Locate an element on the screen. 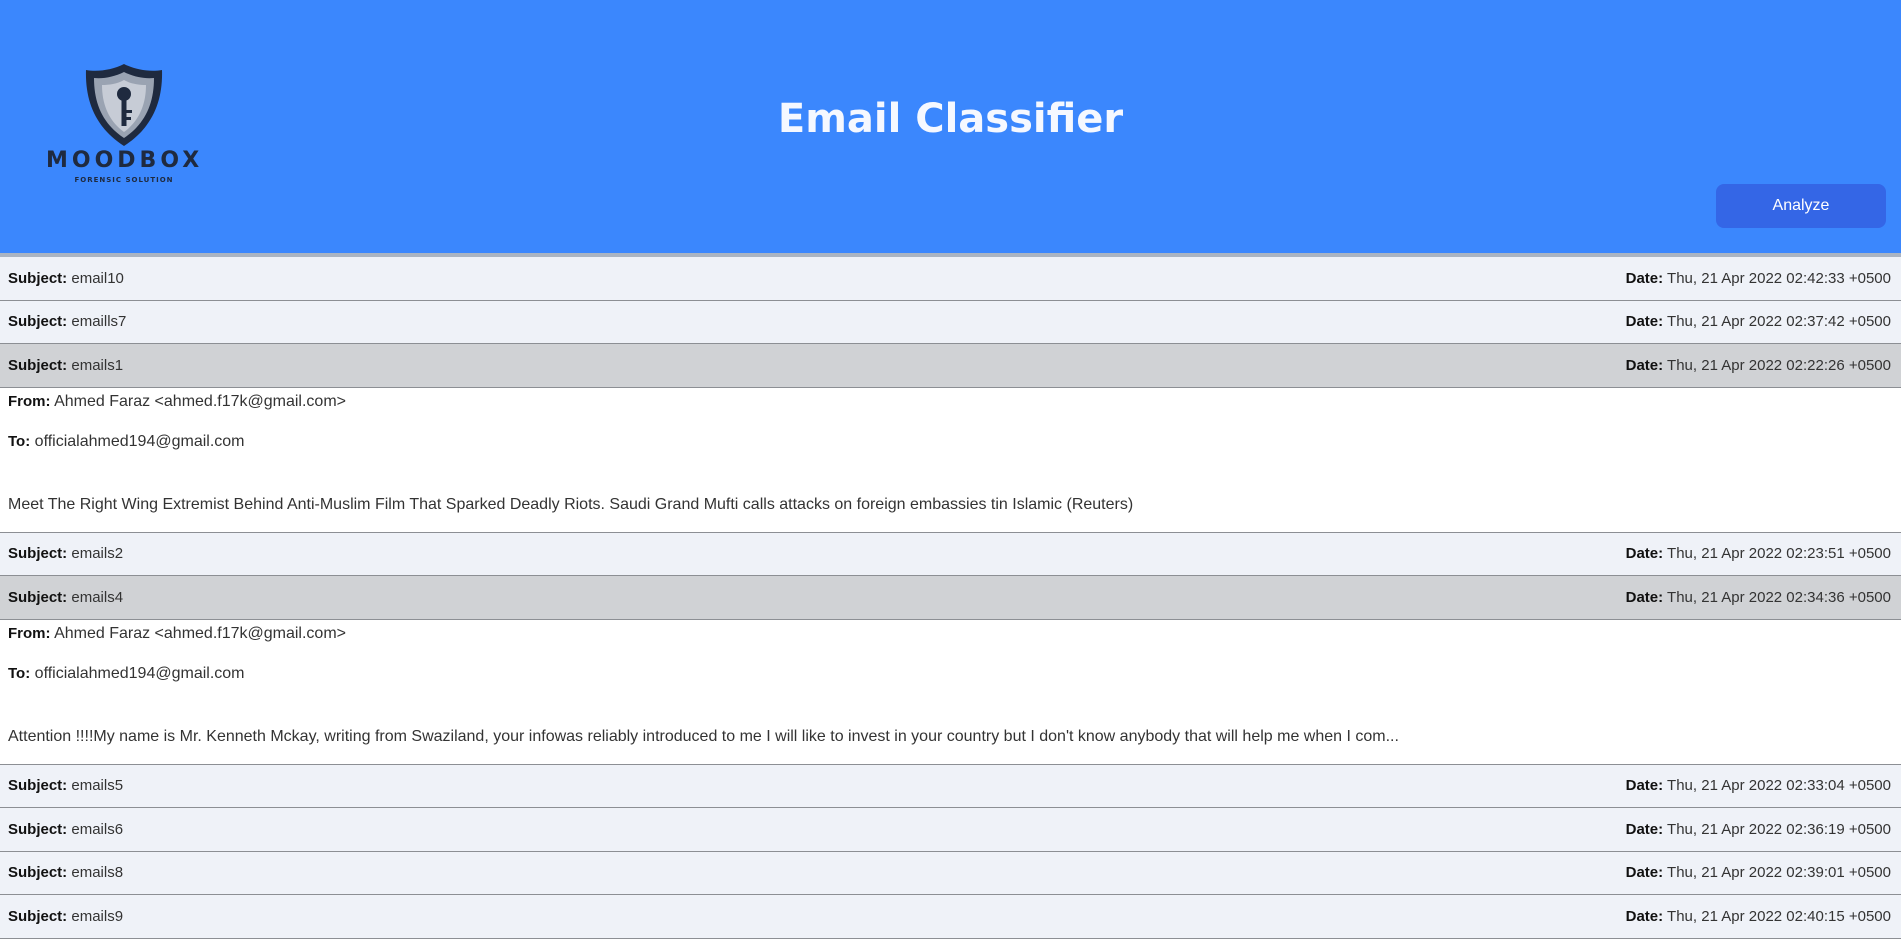  date-value: Thu, 21 Apr 2022 02:40:15 +0500 is located at coordinates (1779, 916).